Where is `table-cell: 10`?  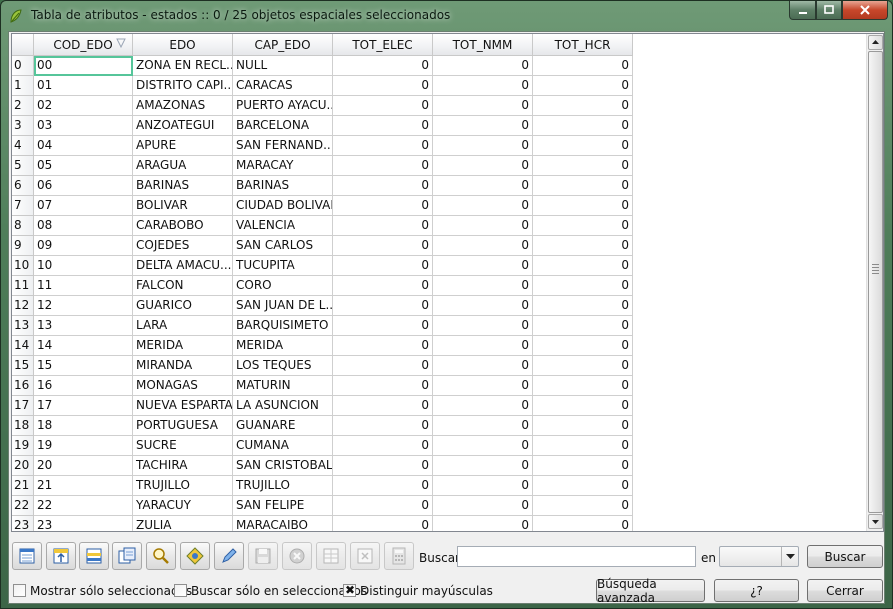 table-cell: 10 is located at coordinates (83, 266).